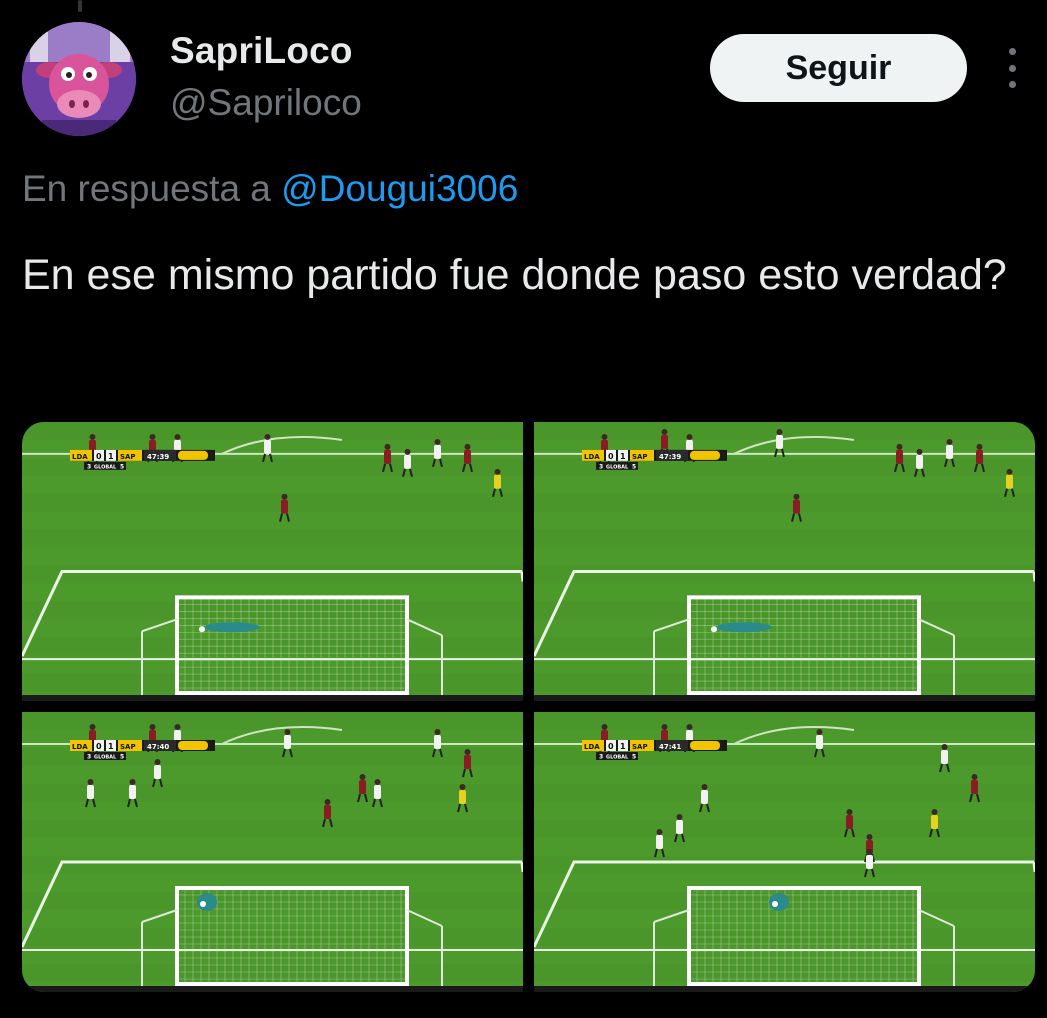  What do you see at coordinates (146, 188) in the screenshot?
I see `reply-prefix: En respuesta a` at bounding box center [146, 188].